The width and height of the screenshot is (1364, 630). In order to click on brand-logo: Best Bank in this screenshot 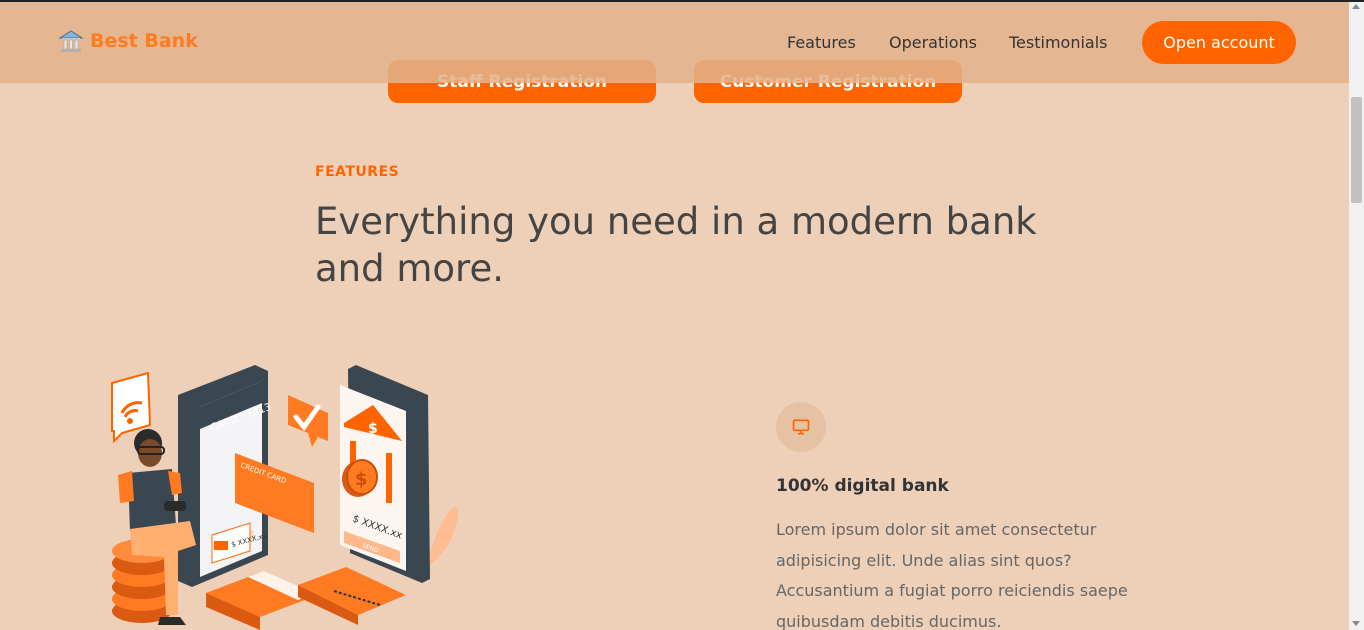, I will do `click(128, 41)`.